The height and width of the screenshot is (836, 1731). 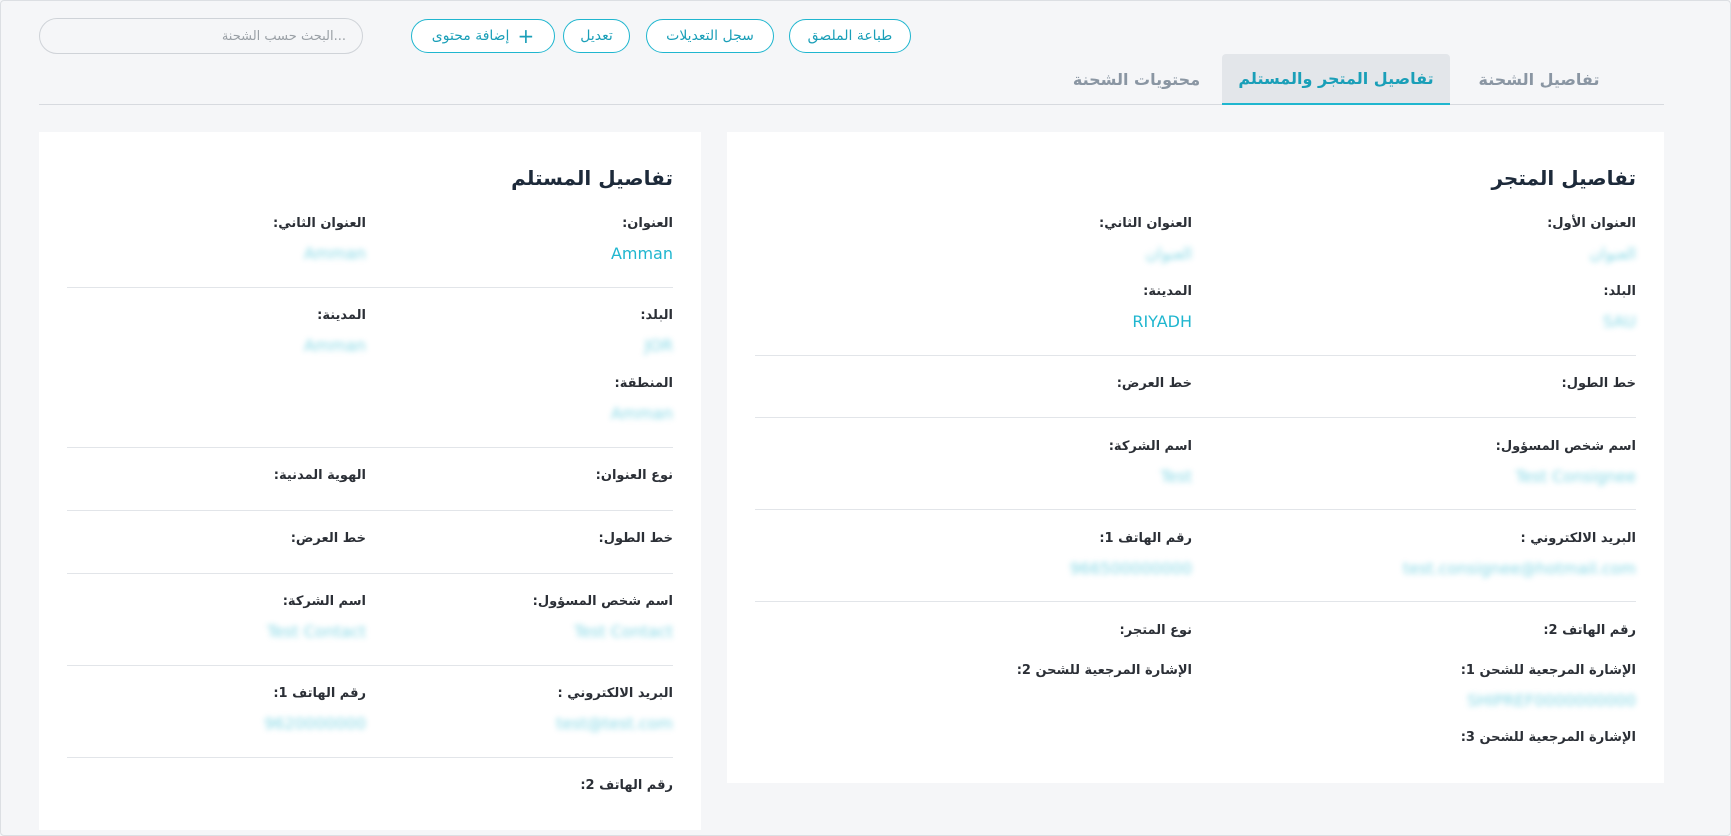 What do you see at coordinates (647, 223) in the screenshot?
I see `receiver-address-label: العنوان:` at bounding box center [647, 223].